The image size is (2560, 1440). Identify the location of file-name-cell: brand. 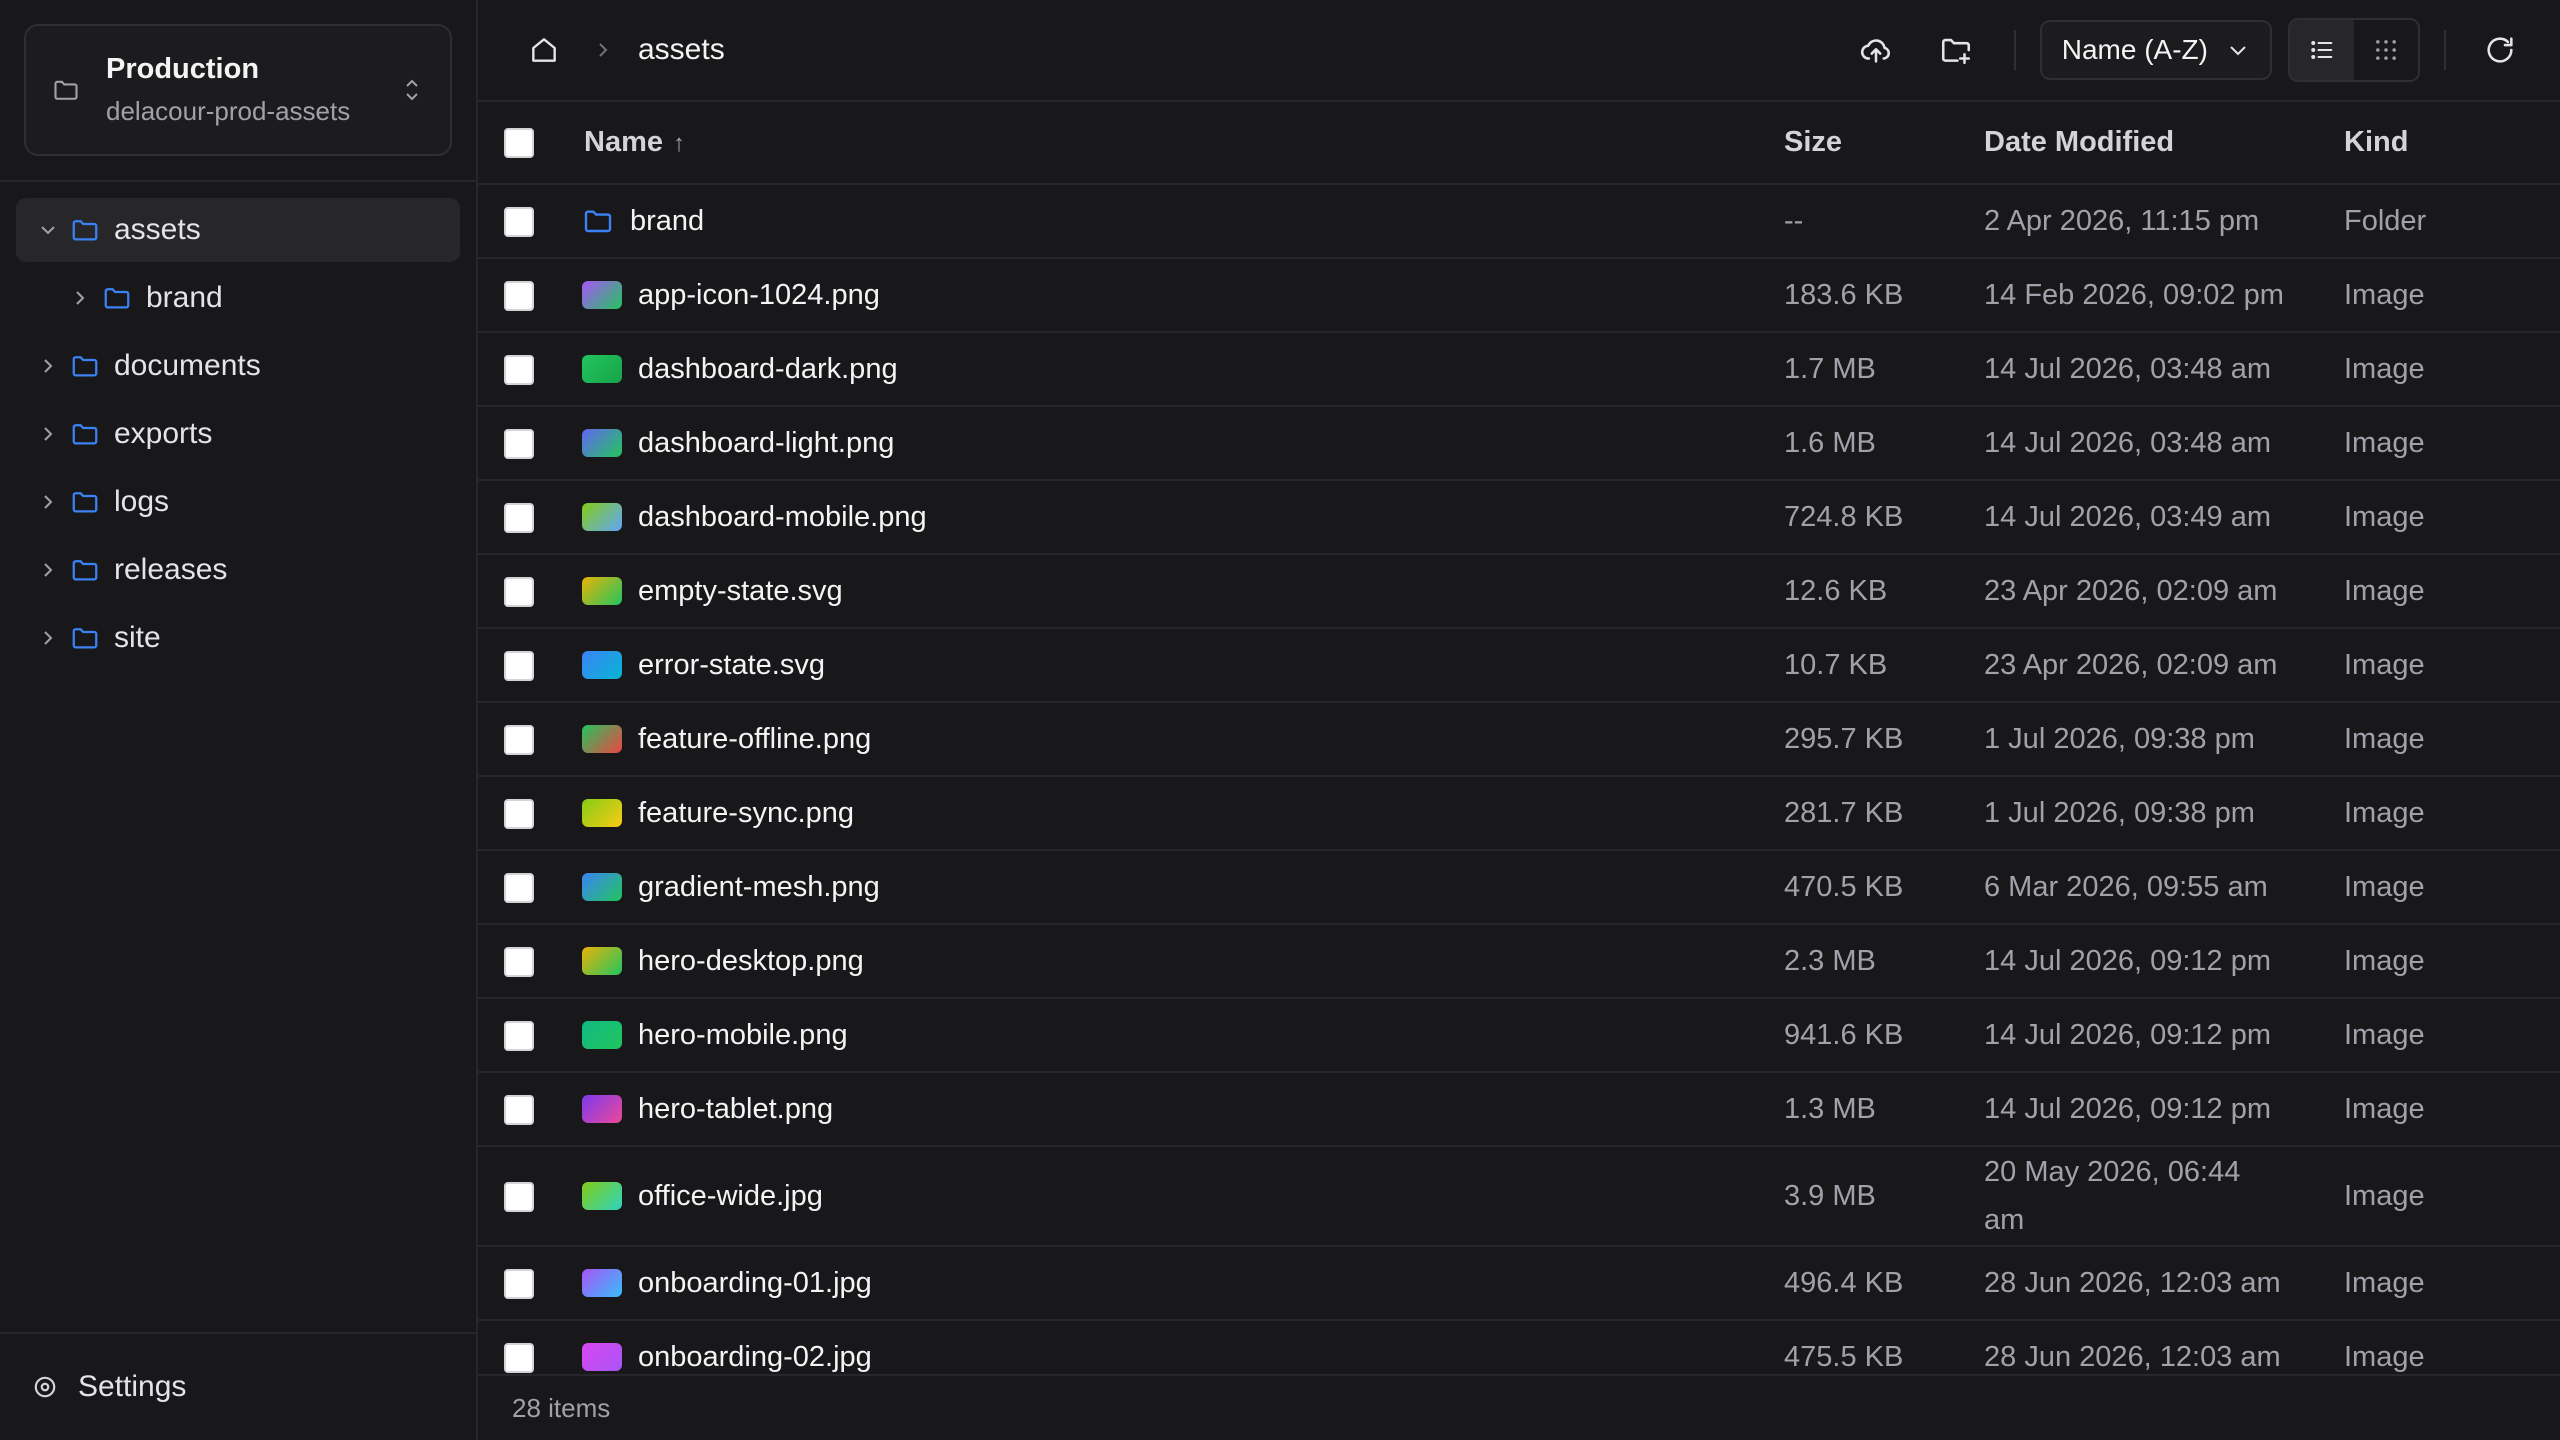
(1183, 221).